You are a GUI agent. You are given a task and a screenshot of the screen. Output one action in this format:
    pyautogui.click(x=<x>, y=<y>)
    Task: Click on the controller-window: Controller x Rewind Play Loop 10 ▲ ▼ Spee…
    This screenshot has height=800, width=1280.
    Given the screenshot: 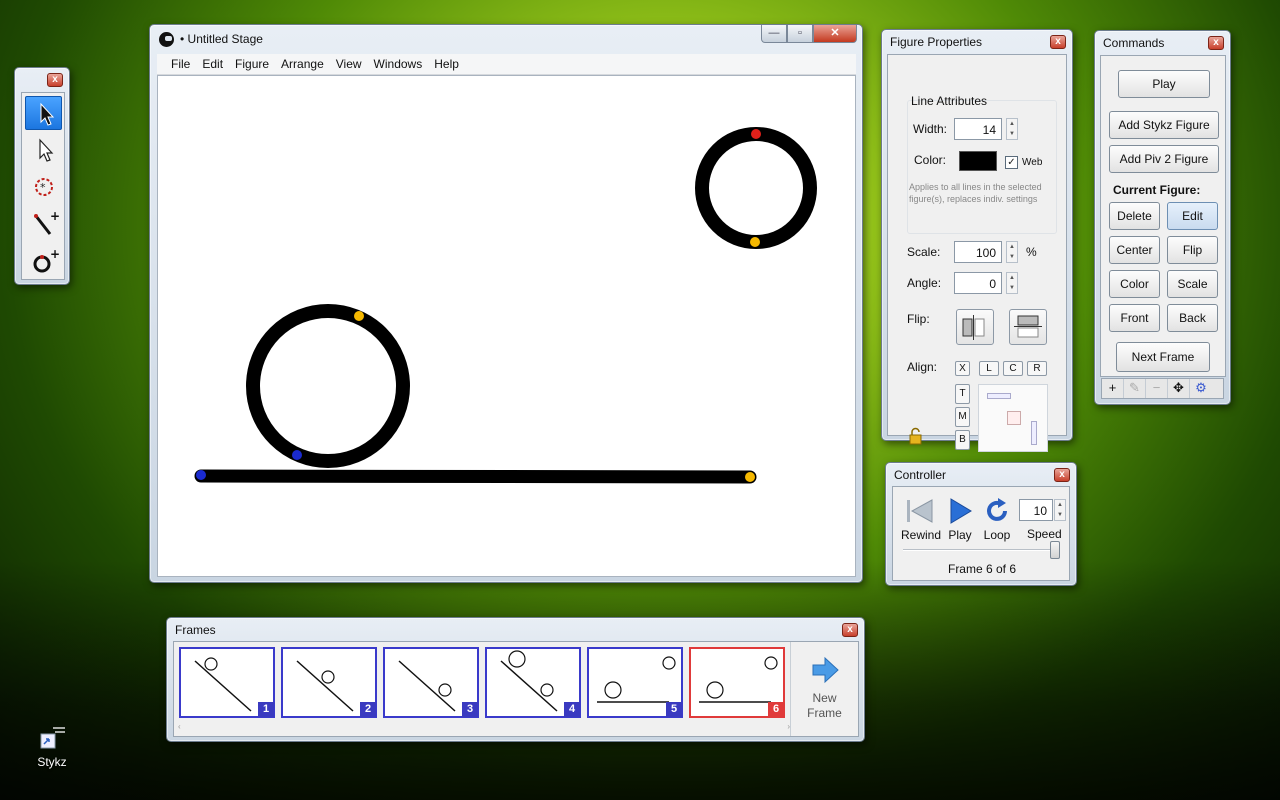 What is the action you would take?
    pyautogui.click(x=981, y=524)
    